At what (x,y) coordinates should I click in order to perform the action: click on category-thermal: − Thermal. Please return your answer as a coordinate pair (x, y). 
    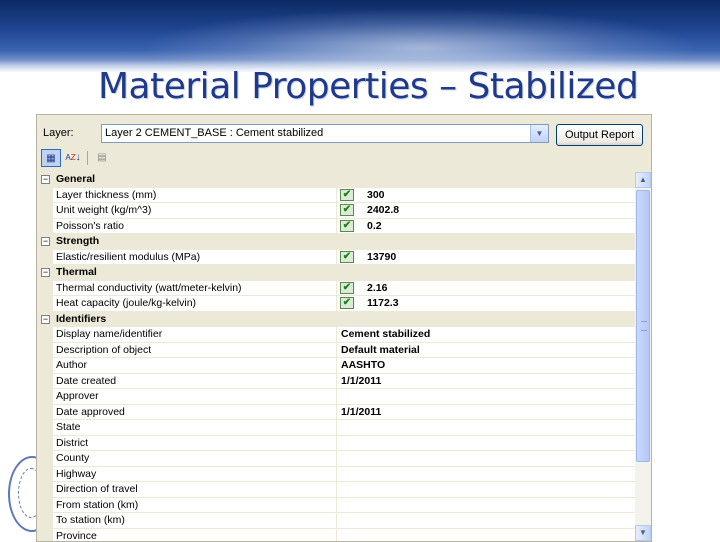
    Looking at the image, I should click on (336, 273).